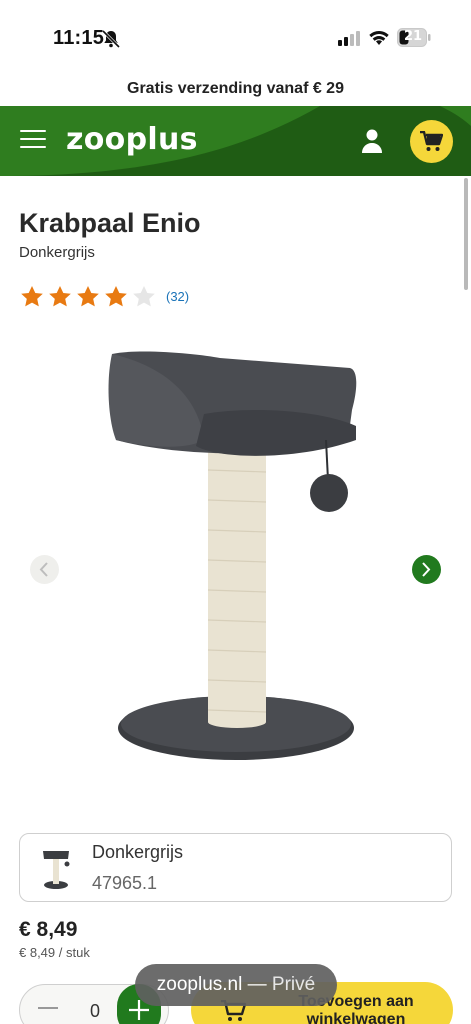  I want to click on unit-price: € 8,49 / stuk, so click(54, 952).